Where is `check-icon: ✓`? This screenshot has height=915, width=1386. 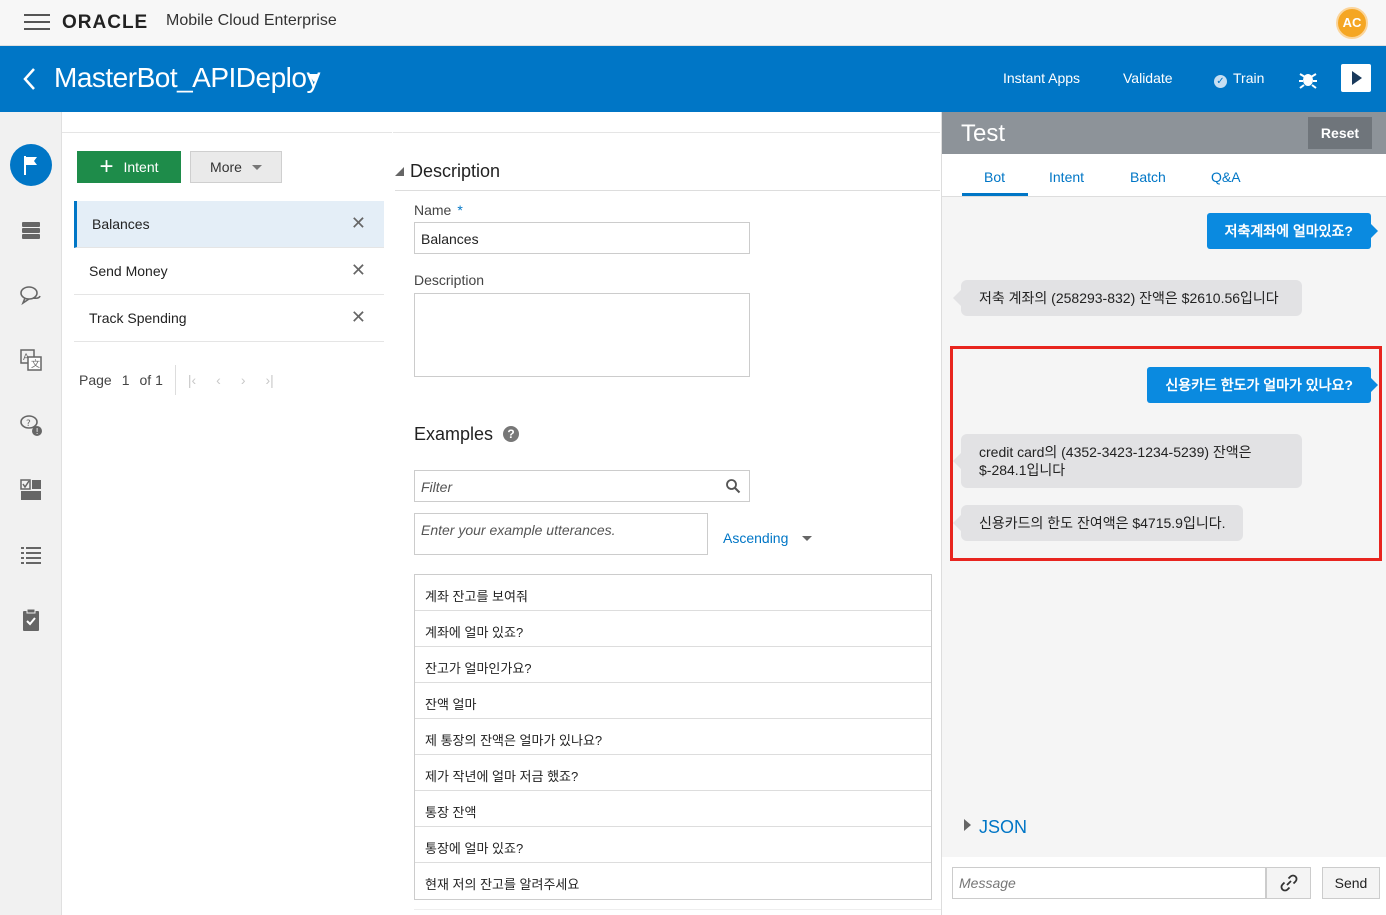
check-icon: ✓ is located at coordinates (1220, 81).